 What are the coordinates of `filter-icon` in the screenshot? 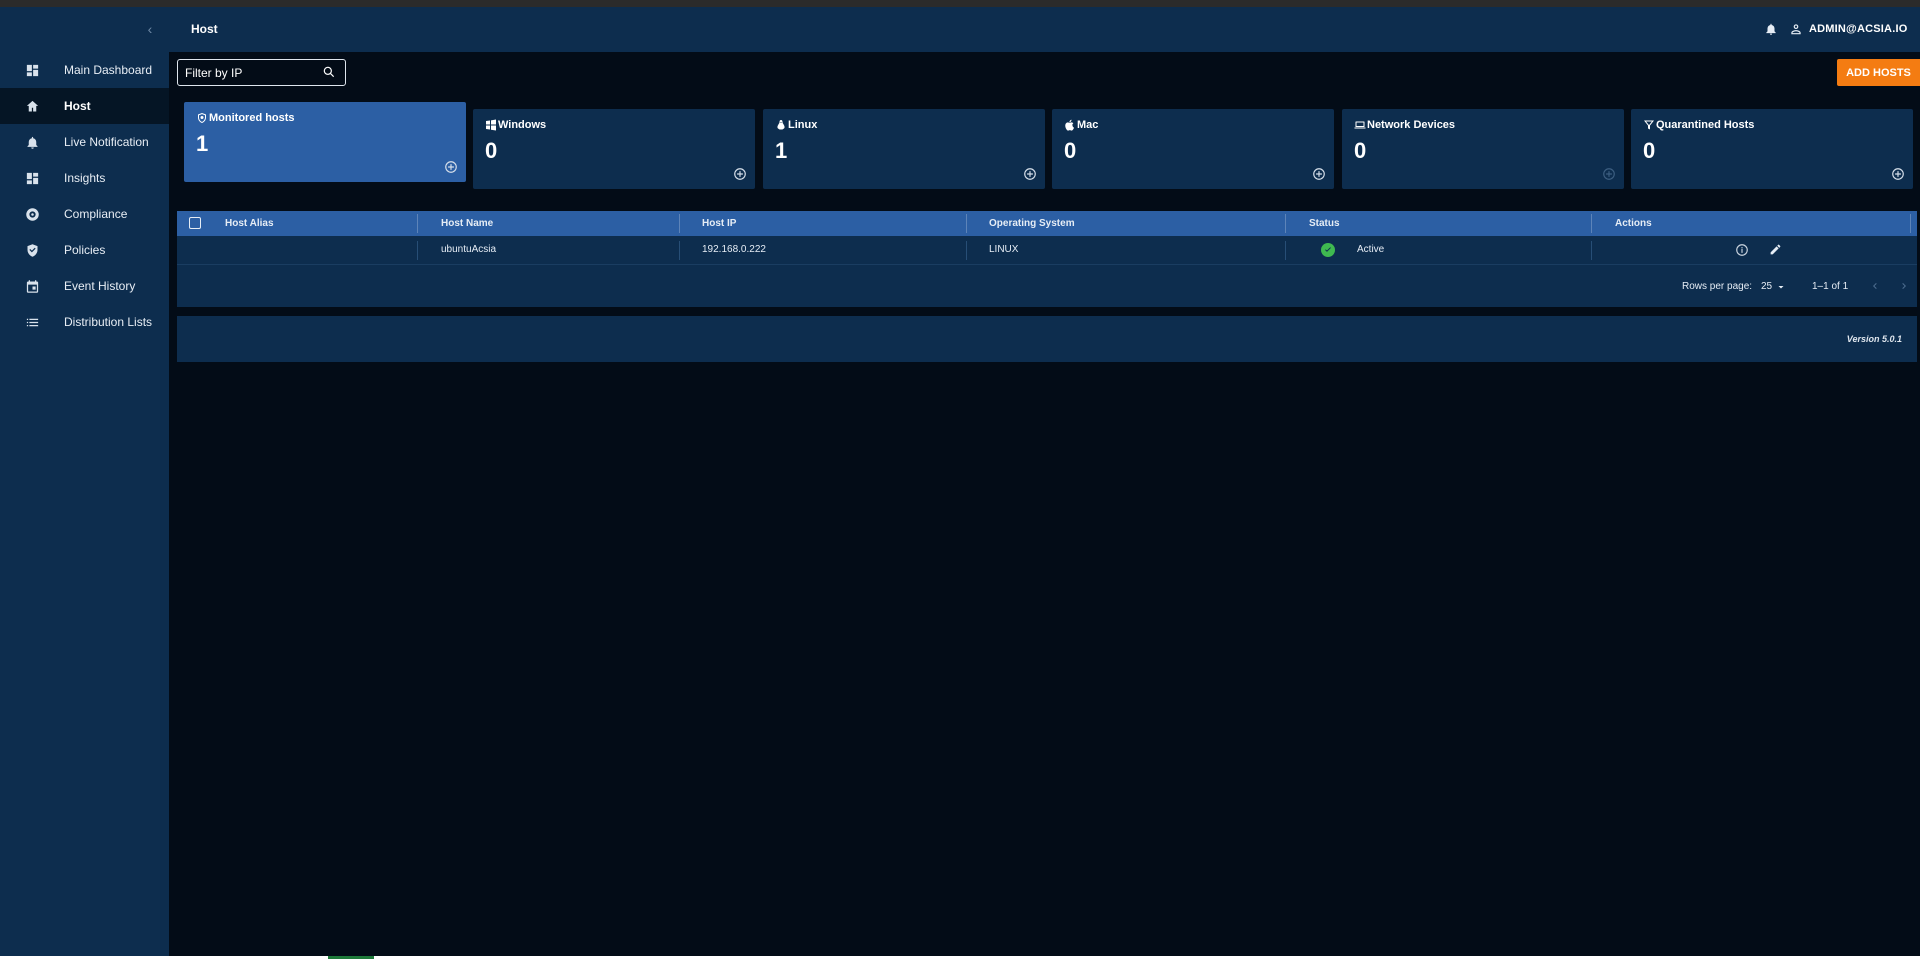 It's located at (1649, 124).